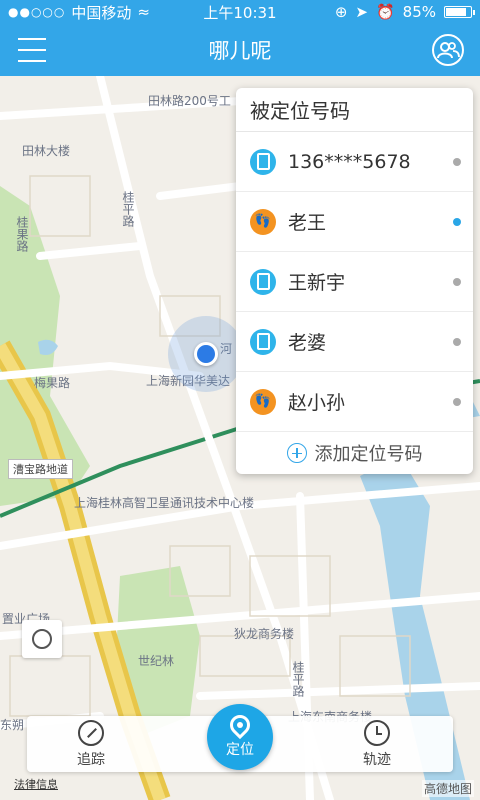 The height and width of the screenshot is (800, 480). I want to click on locate-button: 定位, so click(240, 737).